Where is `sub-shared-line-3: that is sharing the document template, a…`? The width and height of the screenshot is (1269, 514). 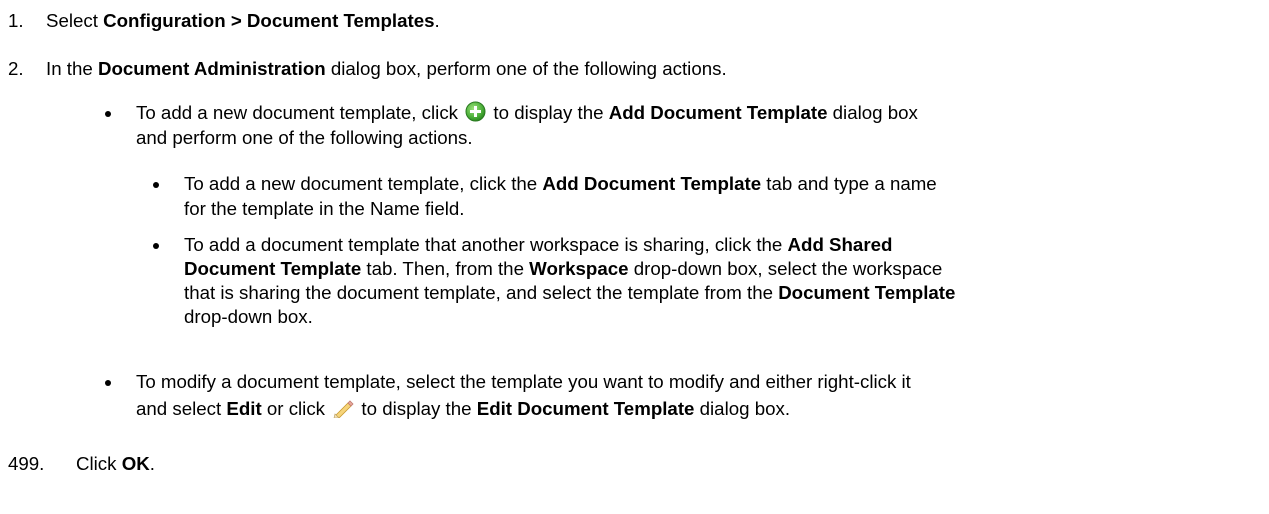 sub-shared-line-3: that is sharing the document template, a… is located at coordinates (570, 292).